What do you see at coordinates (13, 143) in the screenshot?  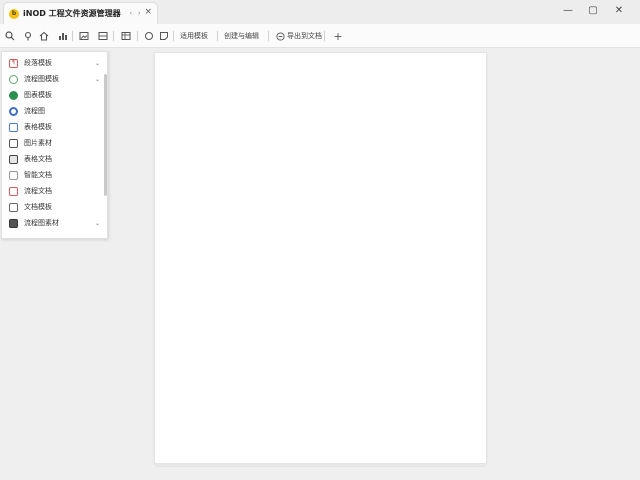 I see `image-icon` at bounding box center [13, 143].